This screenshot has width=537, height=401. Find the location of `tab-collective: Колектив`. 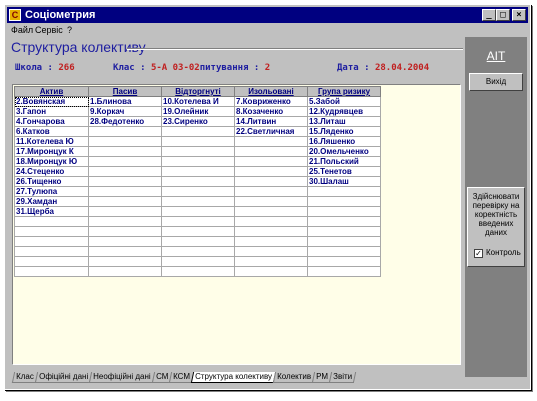

tab-collective: Колектив is located at coordinates (293, 377).